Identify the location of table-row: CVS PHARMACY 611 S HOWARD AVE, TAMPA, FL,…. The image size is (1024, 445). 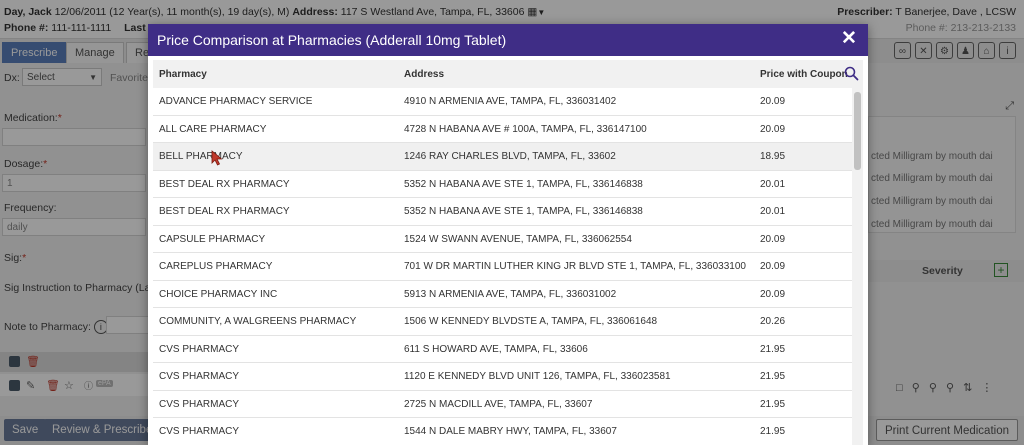
(502, 349).